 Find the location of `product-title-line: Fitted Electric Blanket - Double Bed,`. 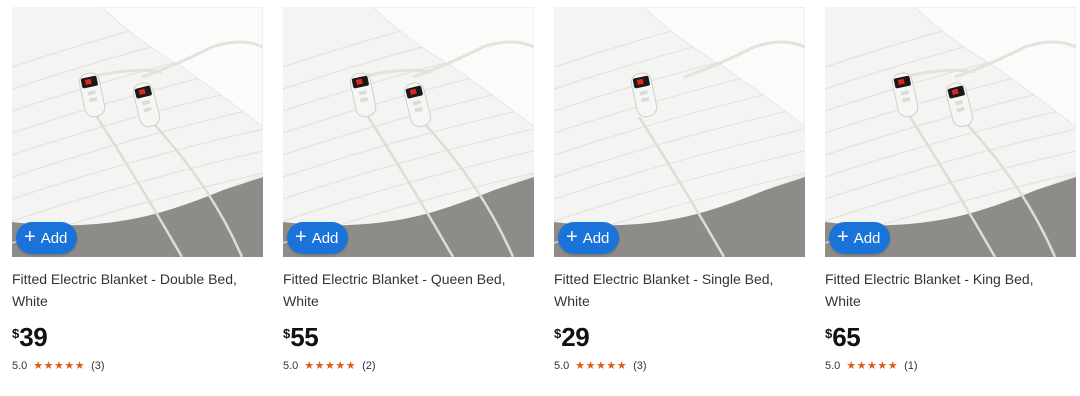

product-title-line: Fitted Electric Blanket - Double Bed, is located at coordinates (124, 279).